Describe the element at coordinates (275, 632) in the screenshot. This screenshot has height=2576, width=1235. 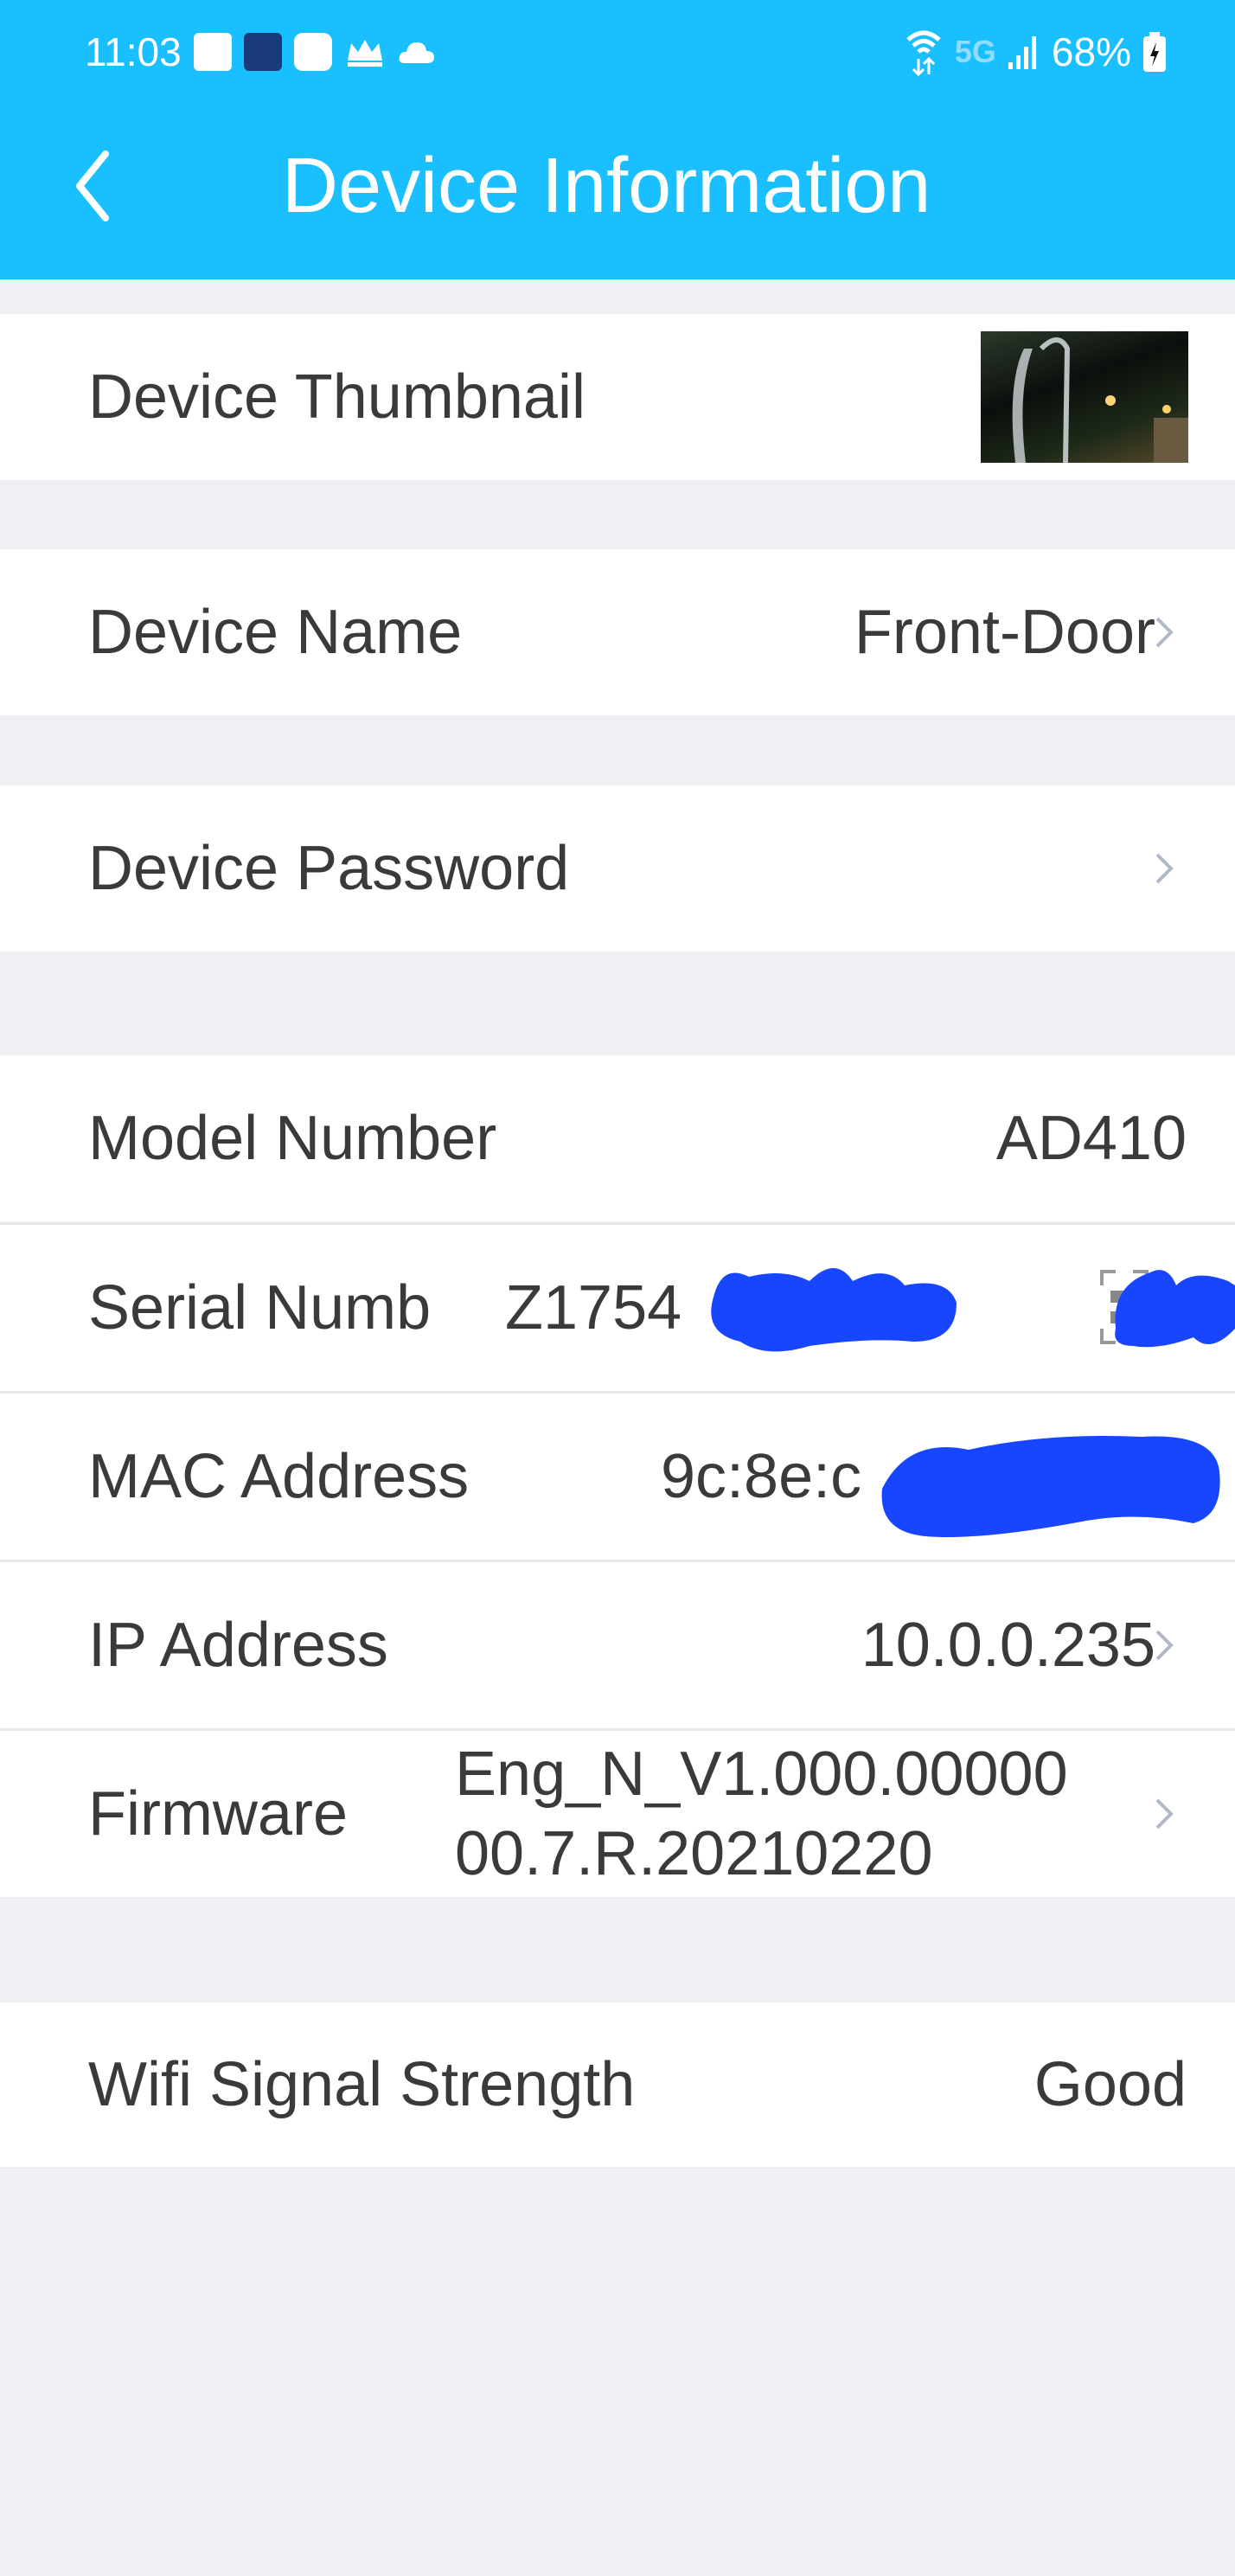
I see `row-label: Device Name` at that location.